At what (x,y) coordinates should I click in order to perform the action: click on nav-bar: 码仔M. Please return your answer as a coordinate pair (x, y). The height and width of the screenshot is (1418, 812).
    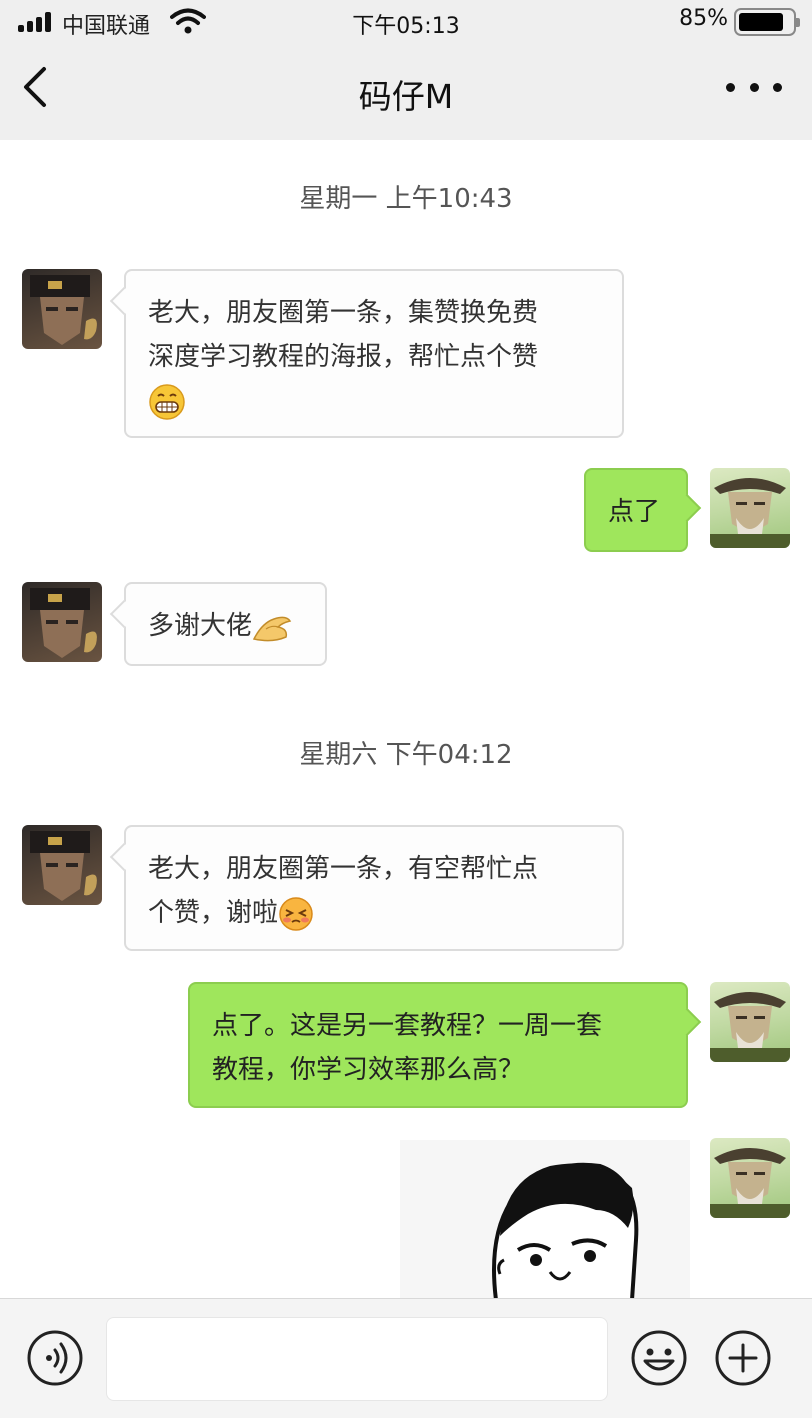
    Looking at the image, I should click on (406, 92).